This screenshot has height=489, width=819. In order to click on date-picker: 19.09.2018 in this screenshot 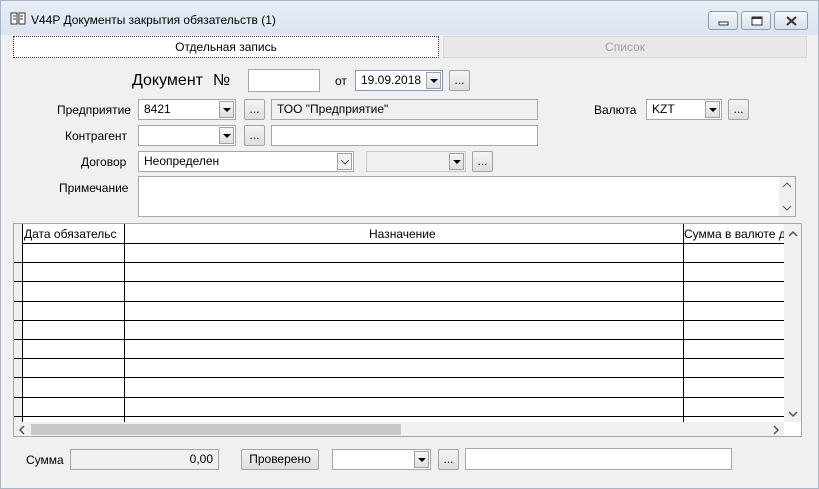, I will do `click(399, 80)`.